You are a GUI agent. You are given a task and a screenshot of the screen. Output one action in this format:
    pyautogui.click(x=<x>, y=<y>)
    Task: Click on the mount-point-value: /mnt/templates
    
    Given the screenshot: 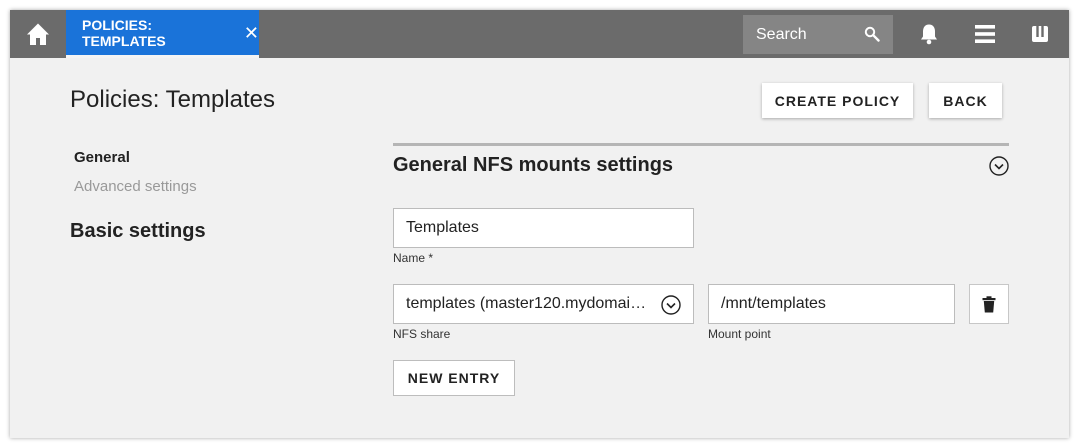 What is the action you would take?
    pyautogui.click(x=773, y=303)
    